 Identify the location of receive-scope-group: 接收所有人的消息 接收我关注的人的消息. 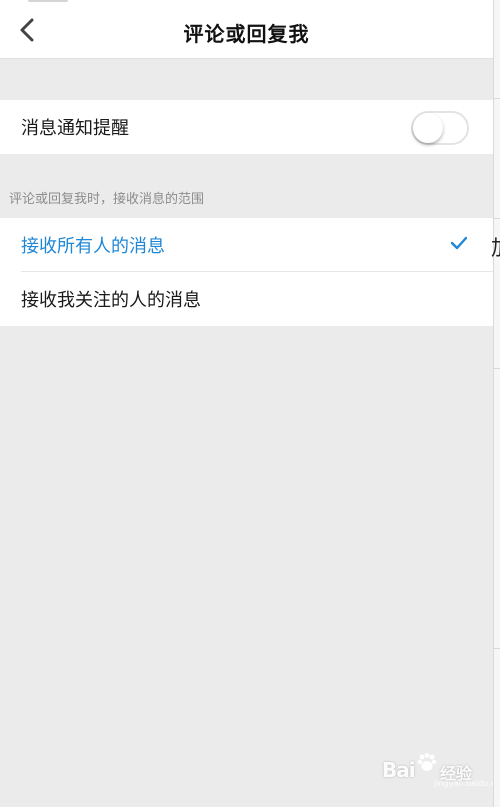
(246, 272).